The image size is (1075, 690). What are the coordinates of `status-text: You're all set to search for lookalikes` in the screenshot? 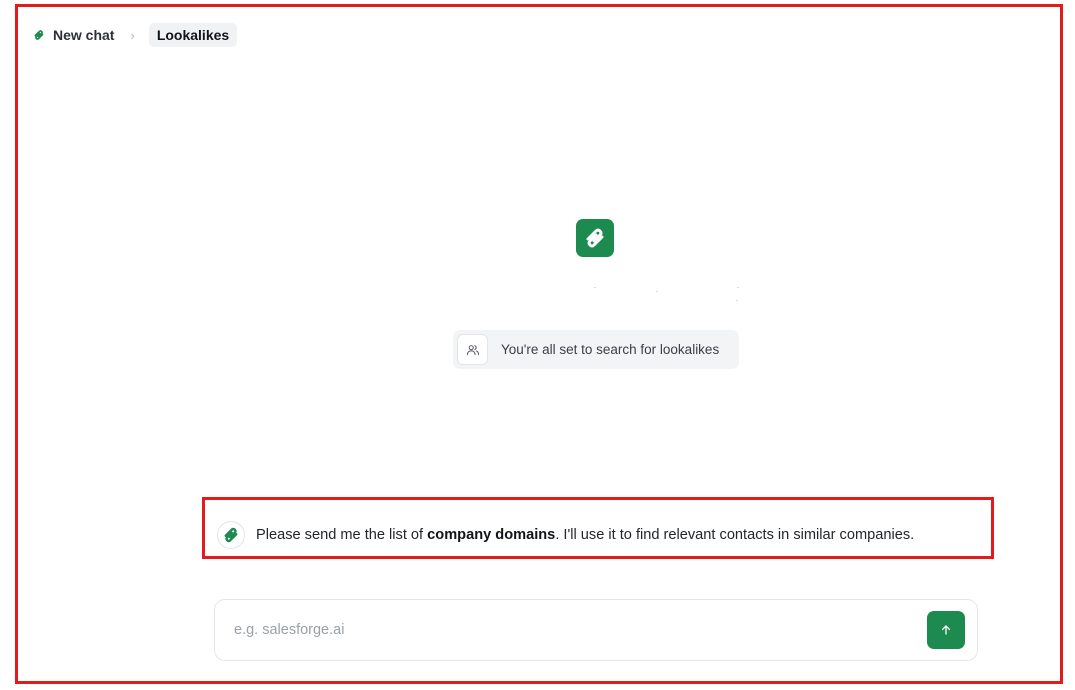 It's located at (610, 349).